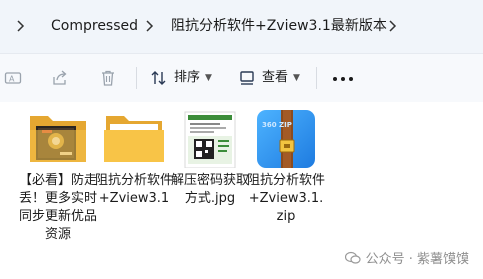 The height and width of the screenshot is (279, 483). Describe the element at coordinates (58, 139) in the screenshot. I see `folder-with-image-icon` at that location.